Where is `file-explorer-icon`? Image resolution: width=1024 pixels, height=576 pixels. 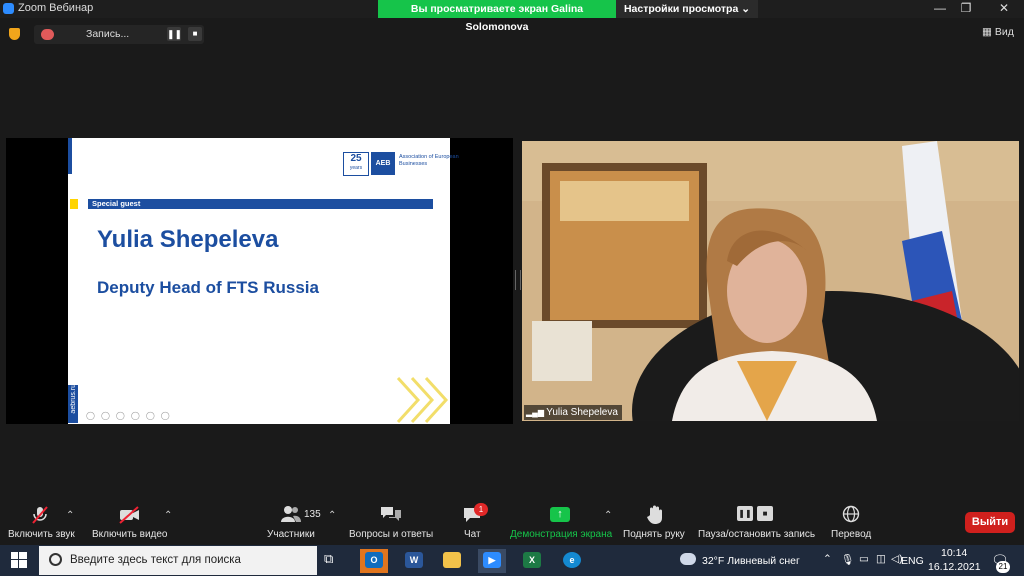
file-explorer-icon is located at coordinates (452, 561).